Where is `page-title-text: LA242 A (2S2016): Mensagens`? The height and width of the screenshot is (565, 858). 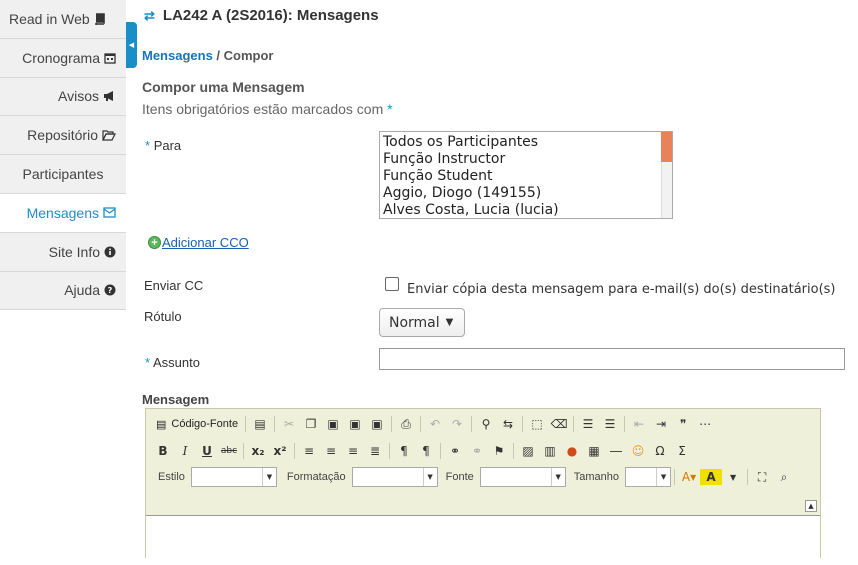 page-title-text: LA242 A (2S2016): Mensagens is located at coordinates (270, 15).